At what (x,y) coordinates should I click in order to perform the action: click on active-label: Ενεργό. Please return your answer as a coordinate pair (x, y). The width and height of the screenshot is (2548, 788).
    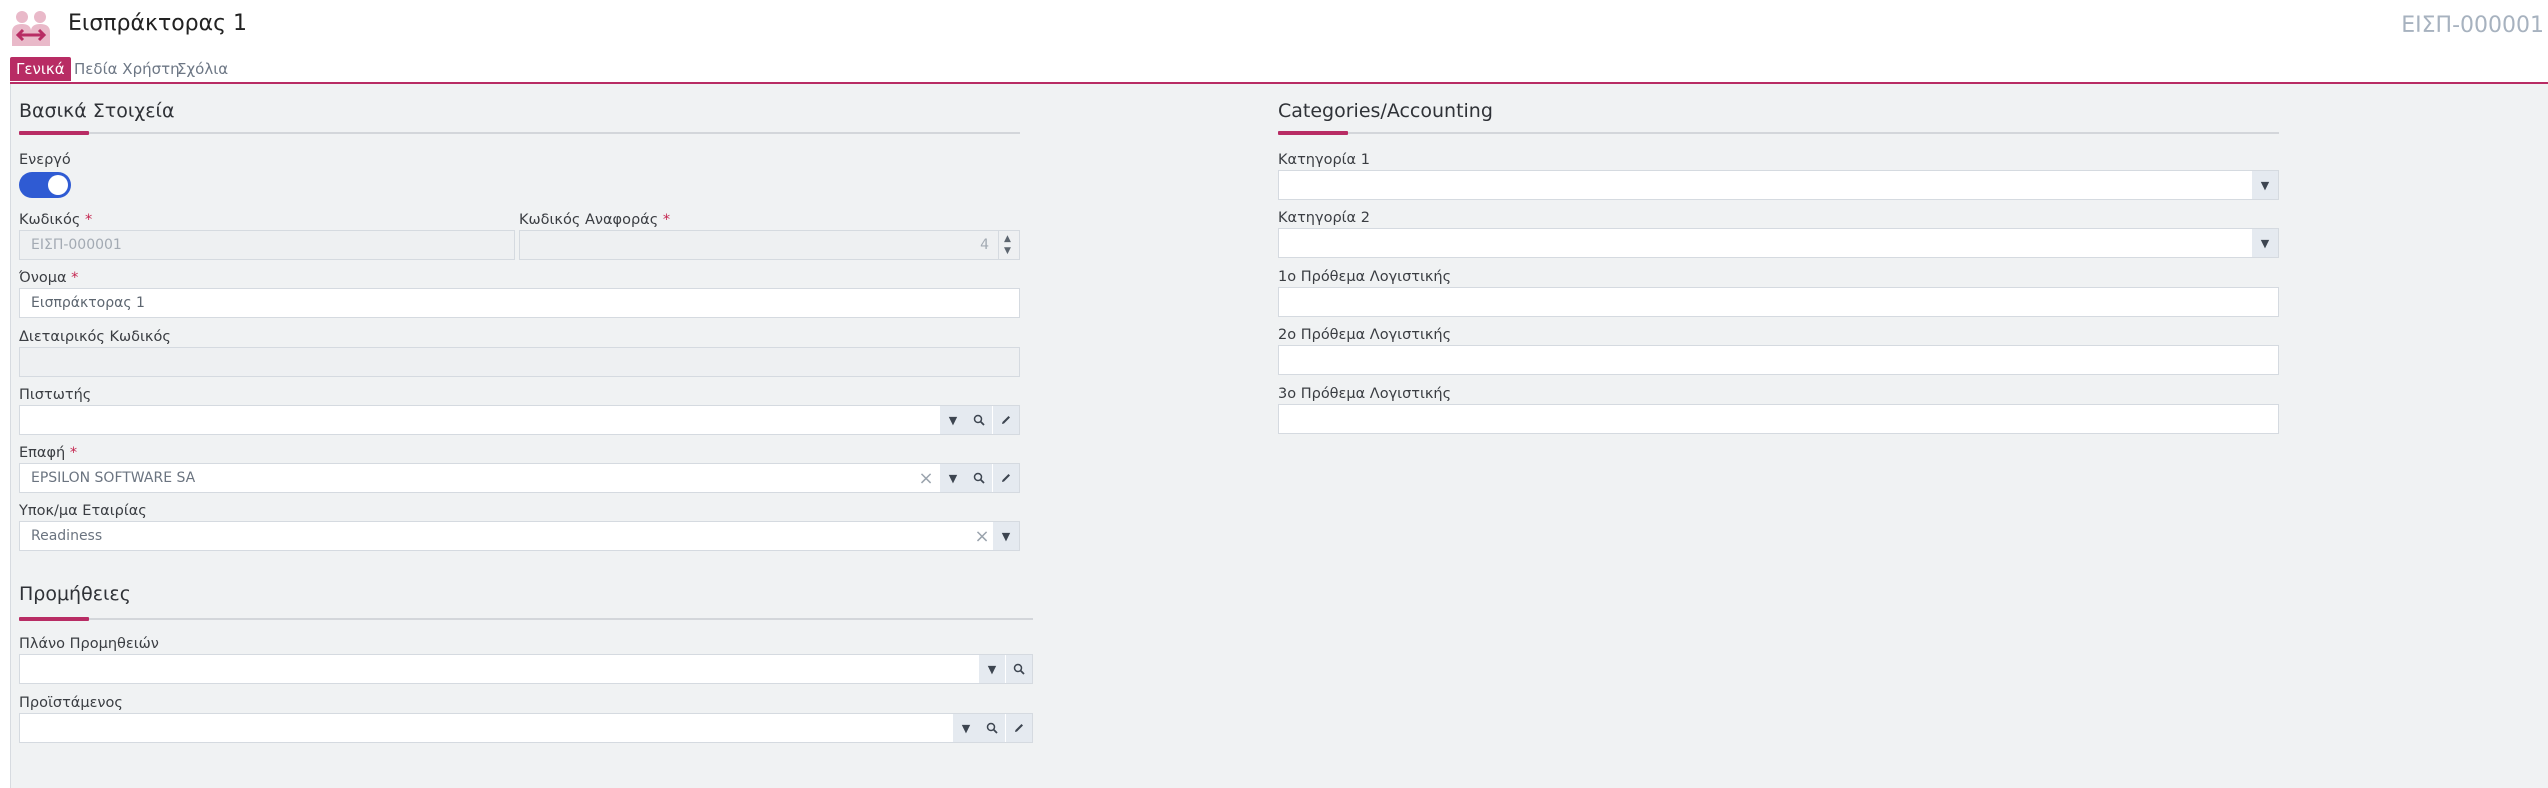
    Looking at the image, I should click on (45, 160).